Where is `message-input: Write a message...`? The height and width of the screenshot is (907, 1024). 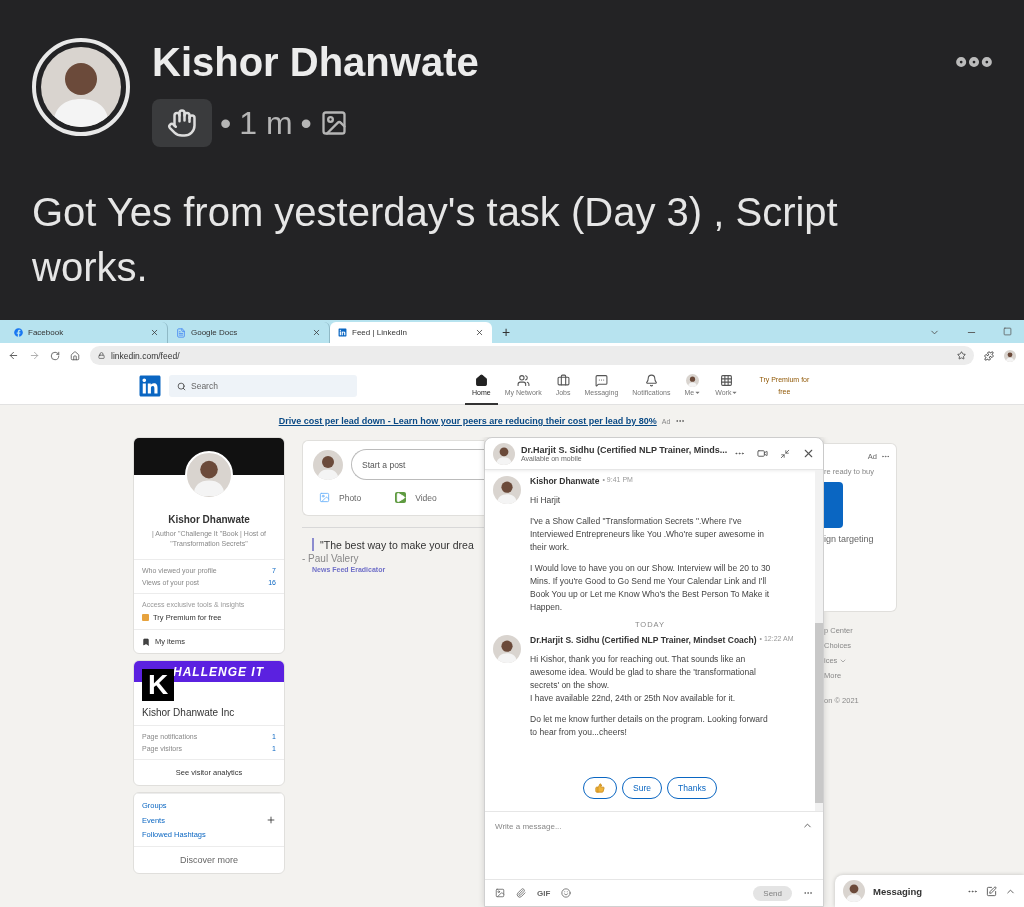
message-input: Write a message... is located at coordinates (595, 826).